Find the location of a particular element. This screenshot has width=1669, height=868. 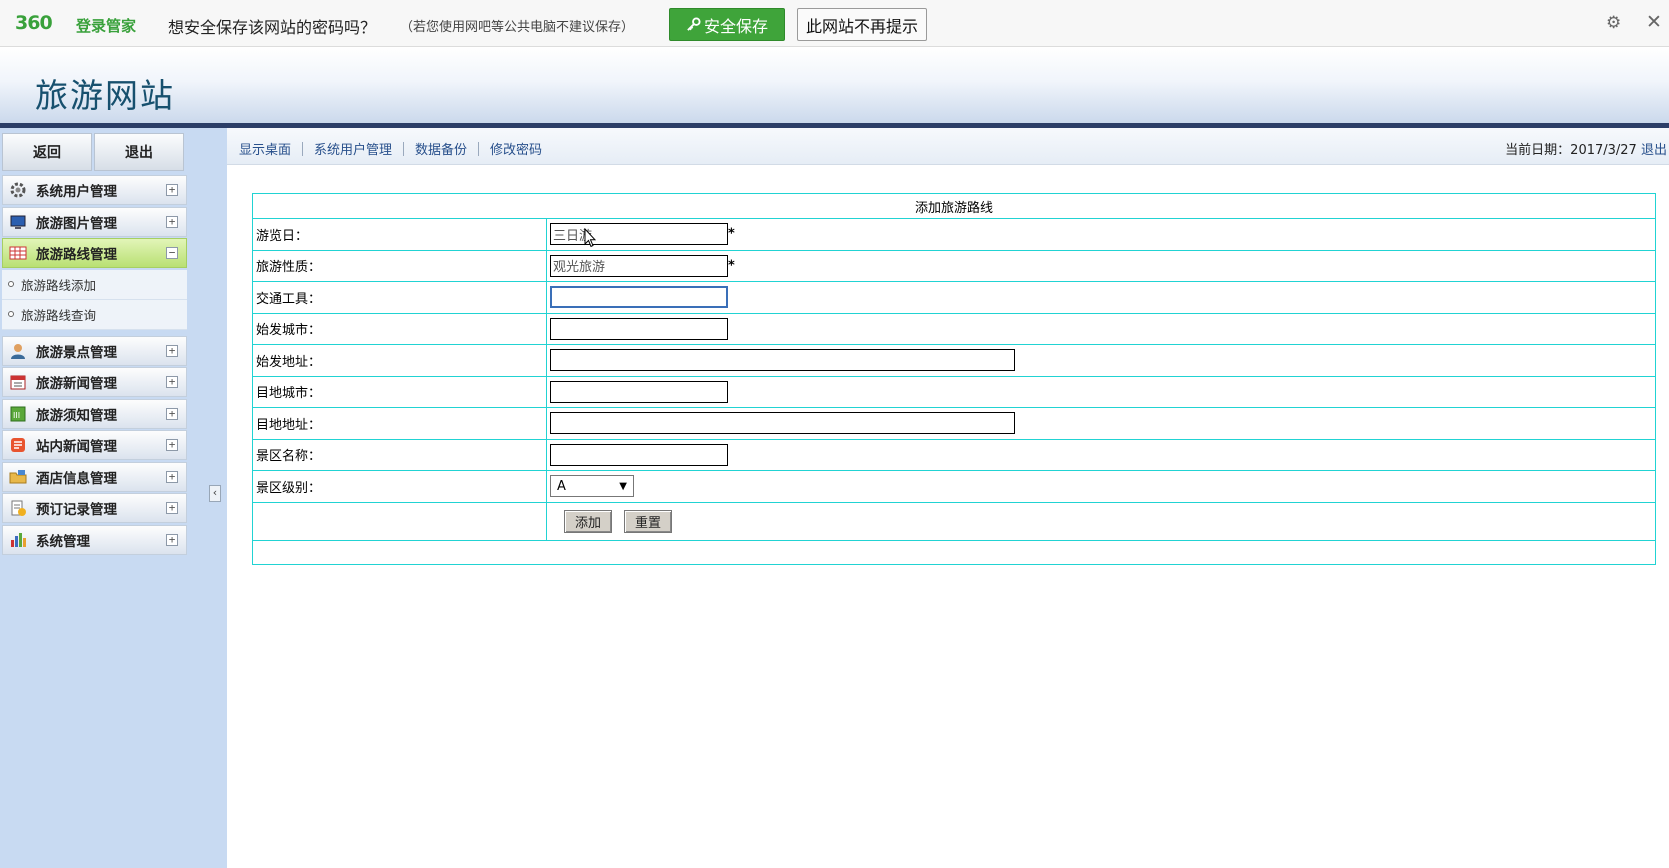

tour-duration-input is located at coordinates (639, 234).